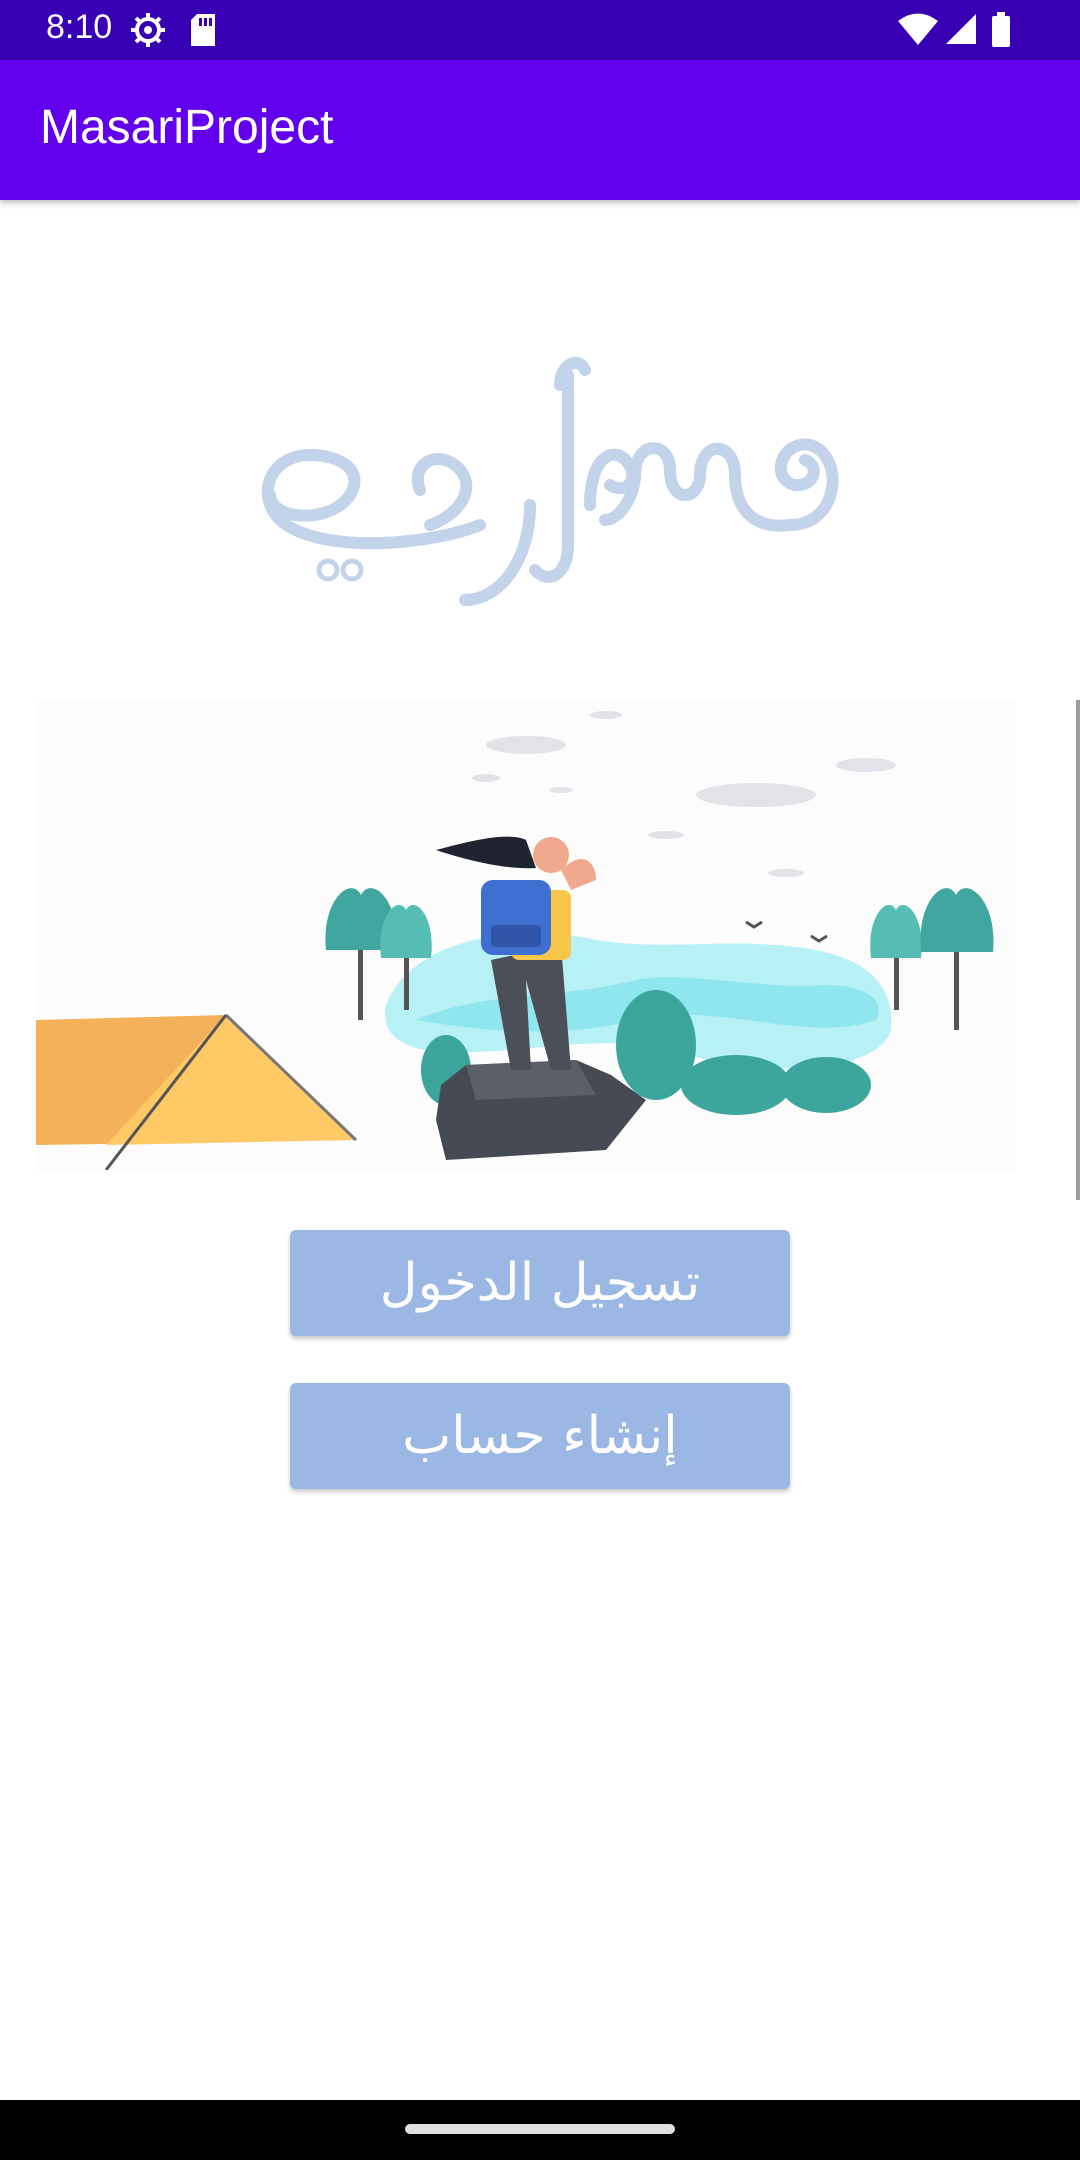 The height and width of the screenshot is (2160, 1080). I want to click on login-button: تسجيل الدخول, so click(540, 1283).